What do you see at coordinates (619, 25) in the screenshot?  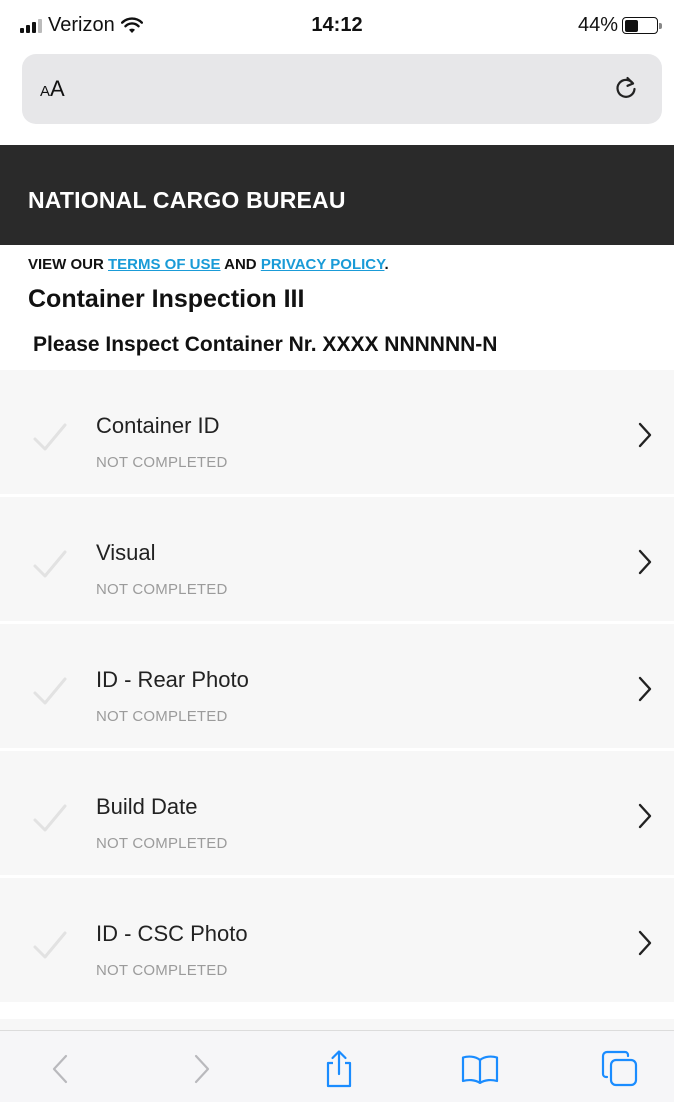 I see `battery-indicator: 44%` at bounding box center [619, 25].